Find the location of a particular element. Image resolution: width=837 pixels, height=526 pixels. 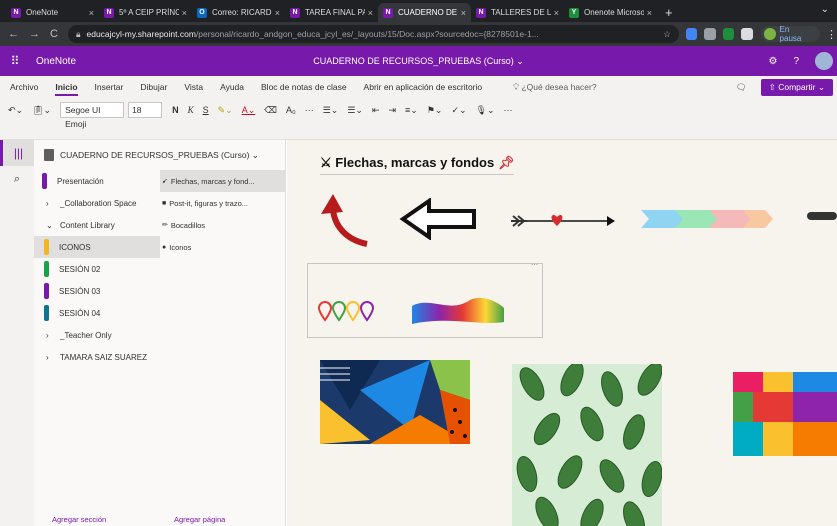

search-icon: ⌕ is located at coordinates (17, 179).